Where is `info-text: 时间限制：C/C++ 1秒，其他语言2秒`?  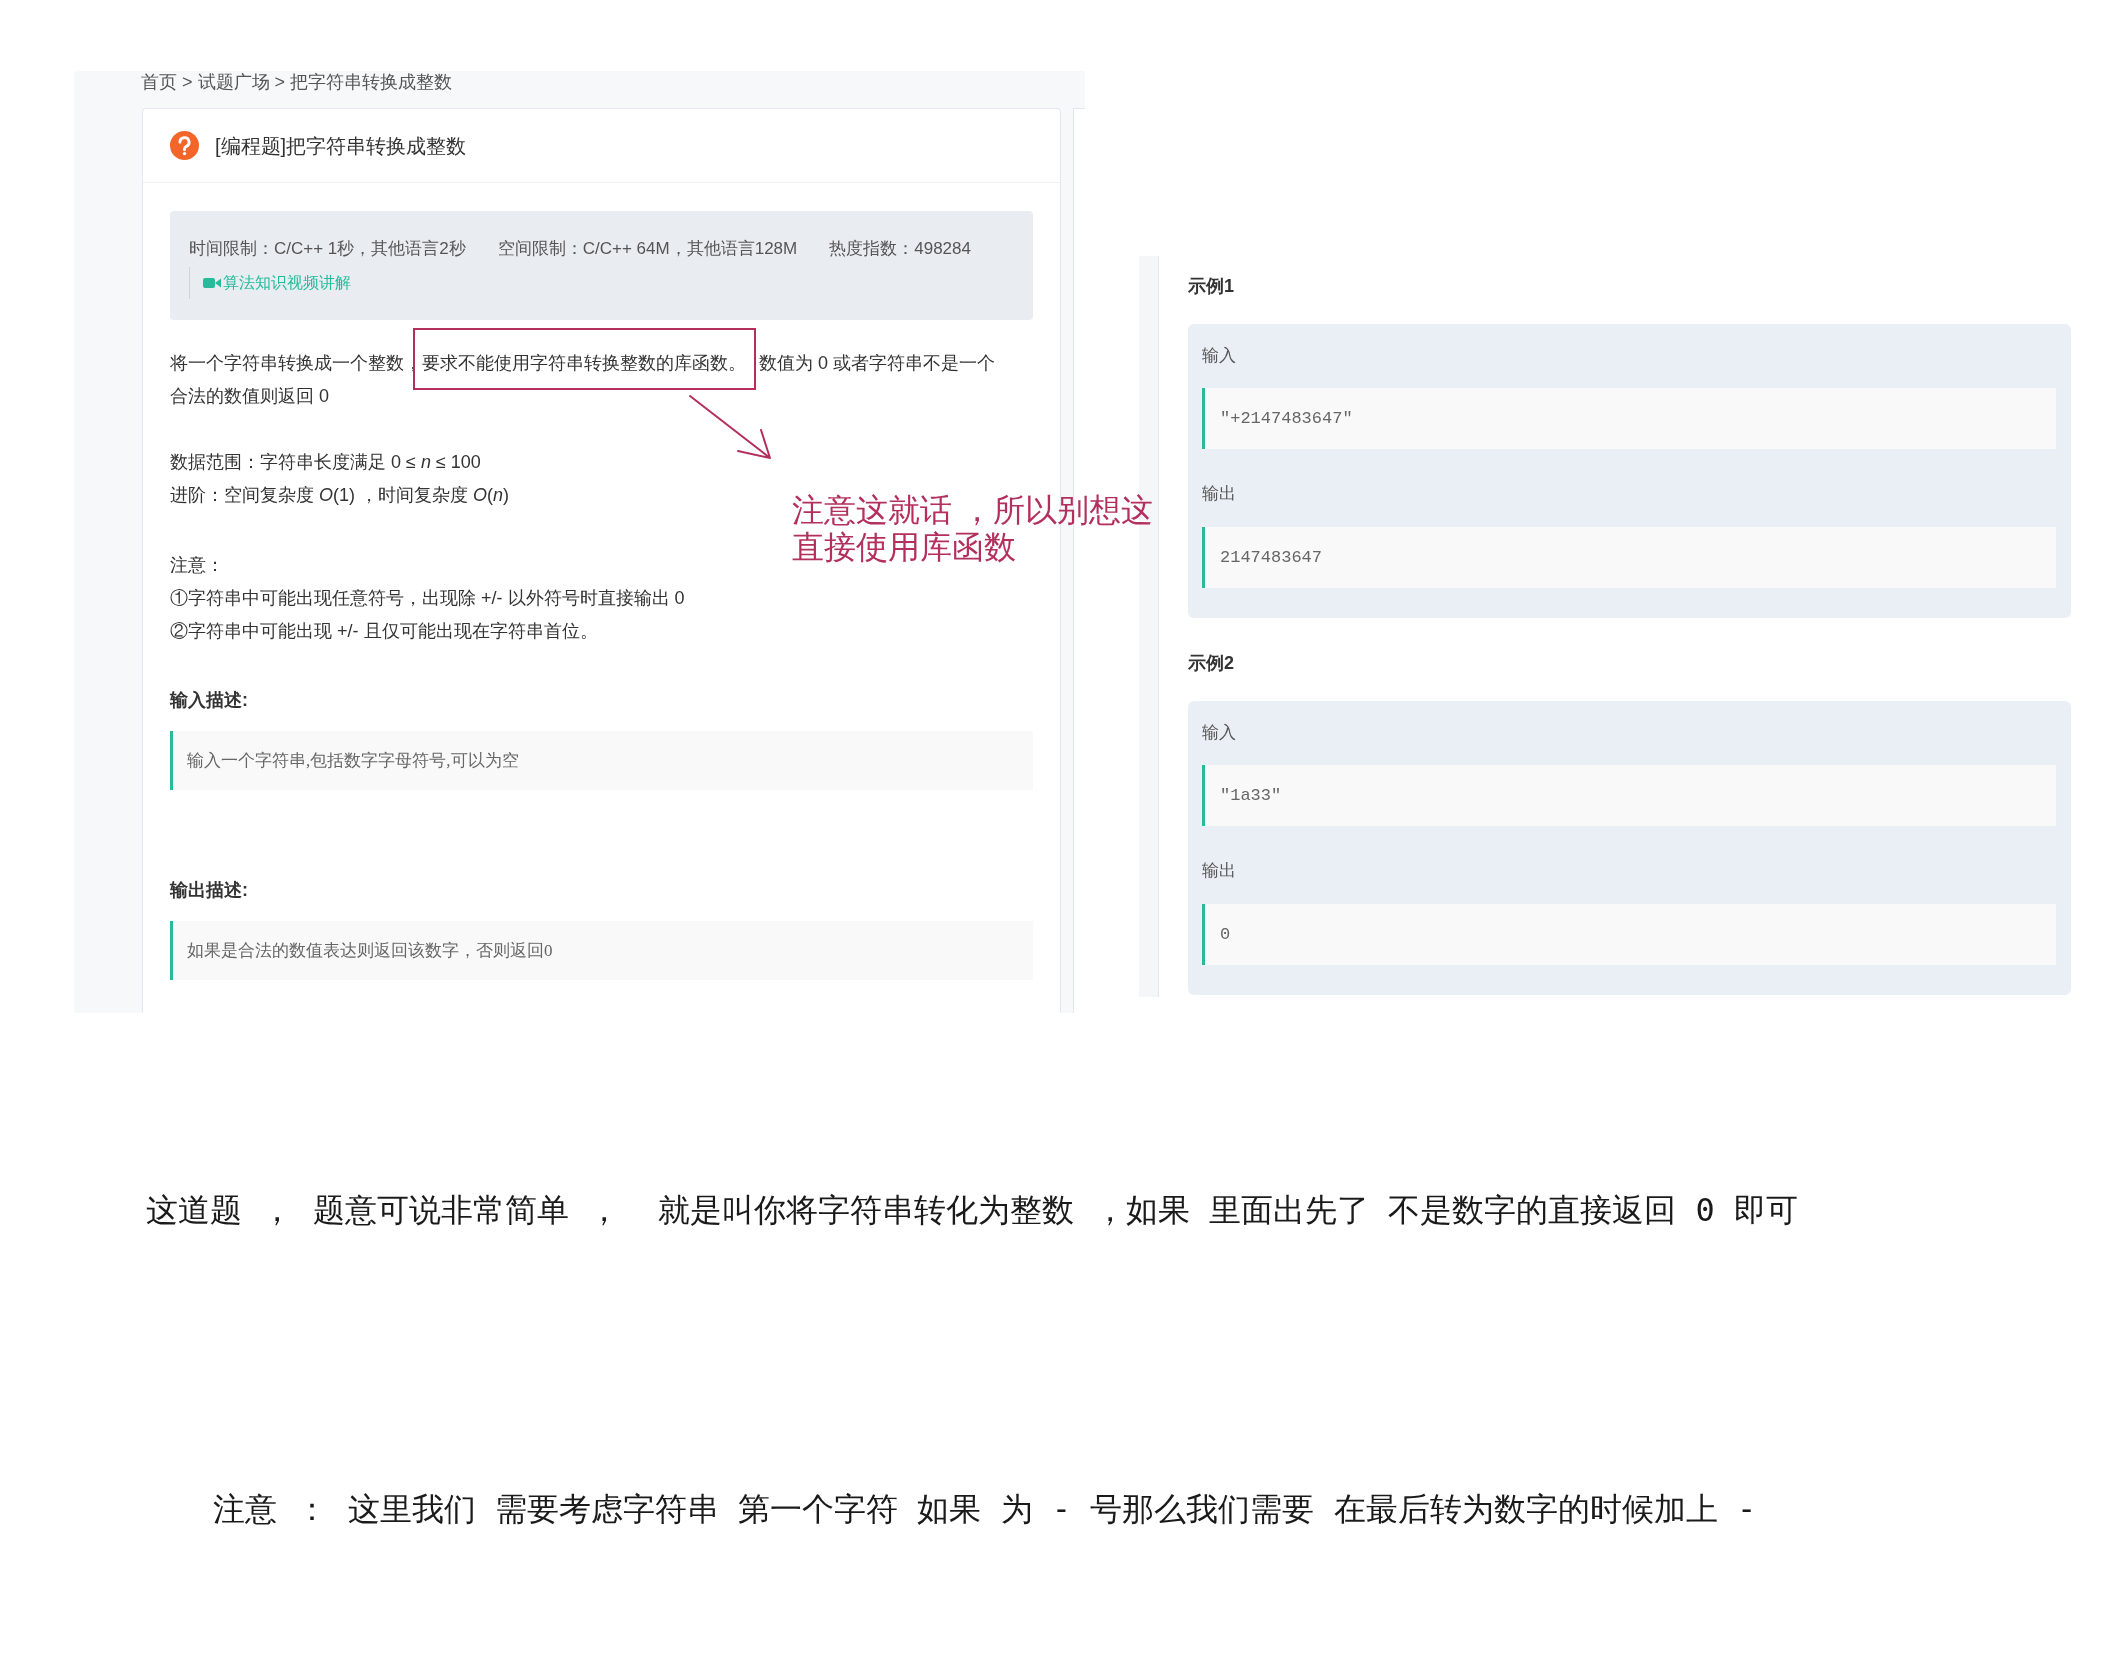 info-text: 时间限制：C/C++ 1秒，其他语言2秒 is located at coordinates (327, 249).